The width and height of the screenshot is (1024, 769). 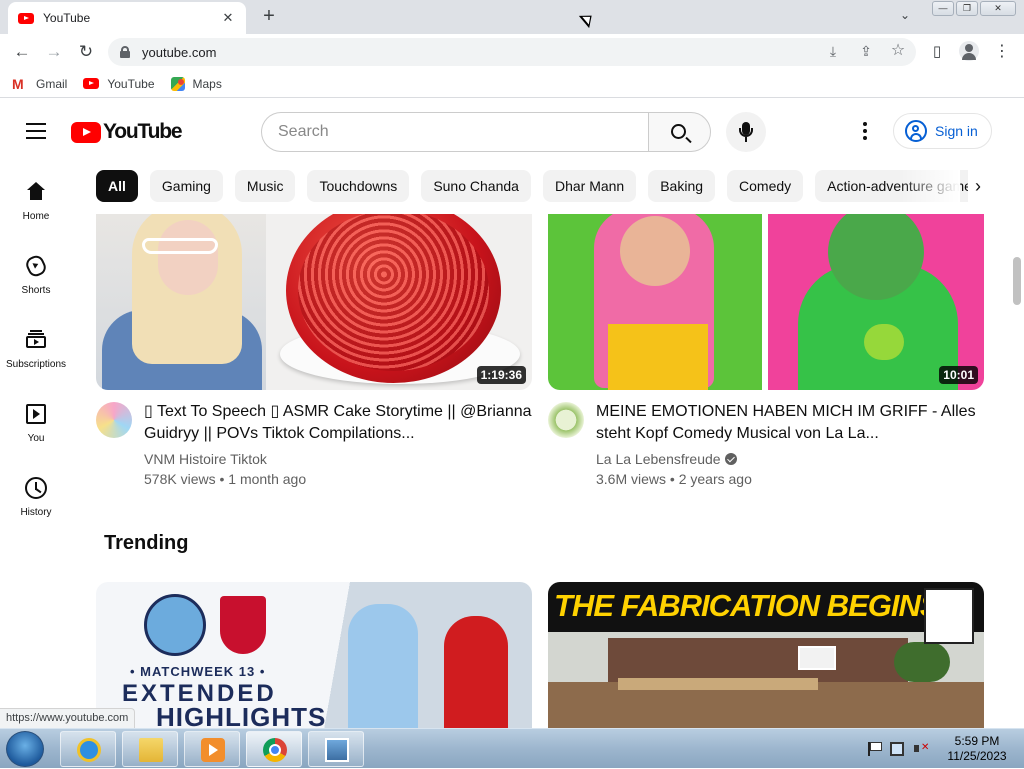 I want to click on filter-chip: Suno Chanda, so click(x=476, y=186).